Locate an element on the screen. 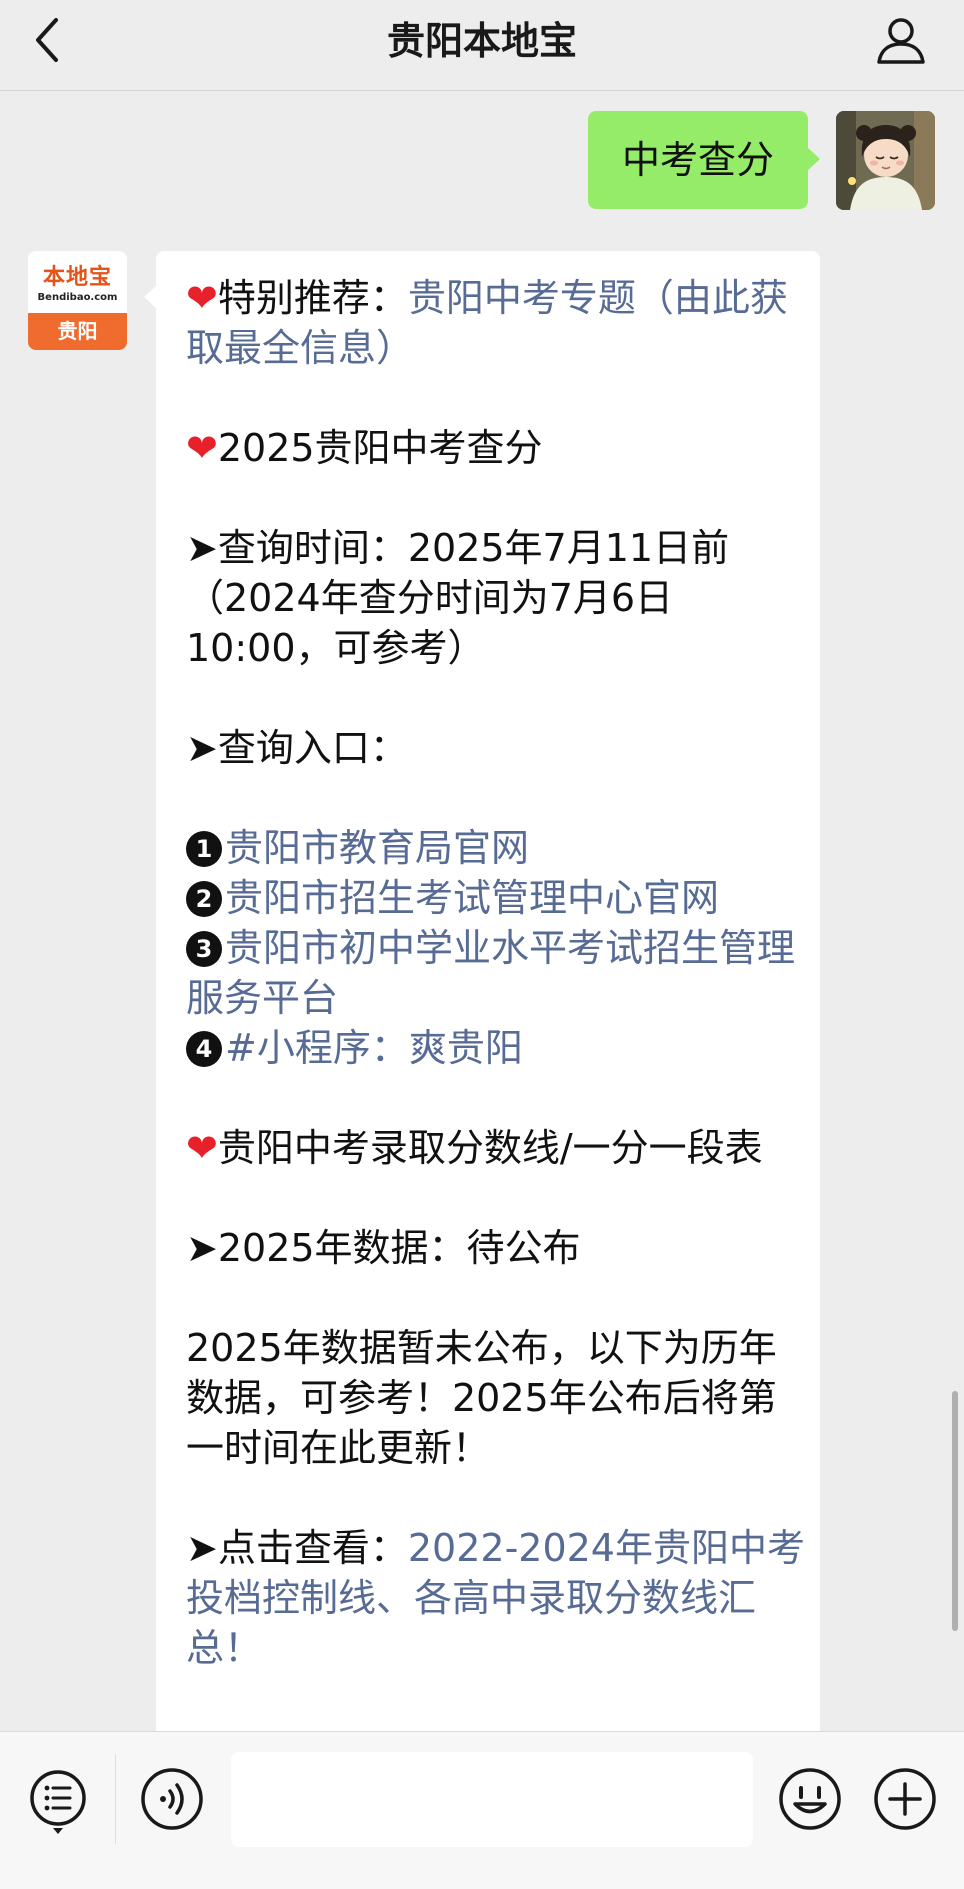 The height and width of the screenshot is (1889, 964). emoji-button is located at coordinates (810, 1799).